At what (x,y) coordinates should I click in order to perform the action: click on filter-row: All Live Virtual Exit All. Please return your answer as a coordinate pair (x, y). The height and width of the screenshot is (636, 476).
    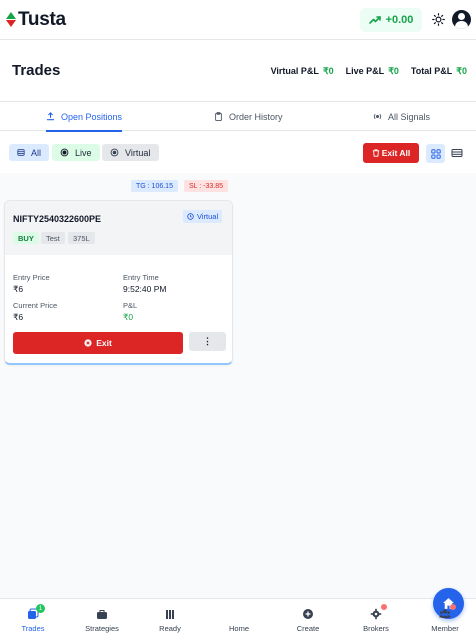
    Looking at the image, I should click on (238, 152).